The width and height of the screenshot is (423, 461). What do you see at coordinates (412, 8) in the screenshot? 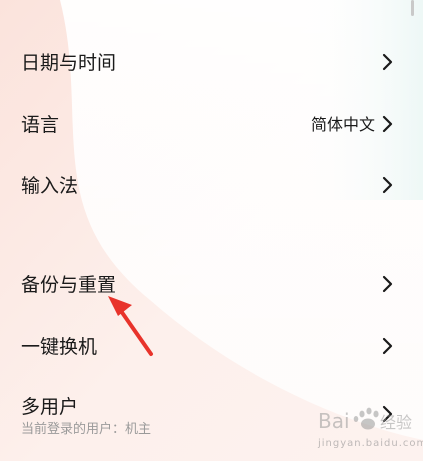
I see `scrollbar` at bounding box center [412, 8].